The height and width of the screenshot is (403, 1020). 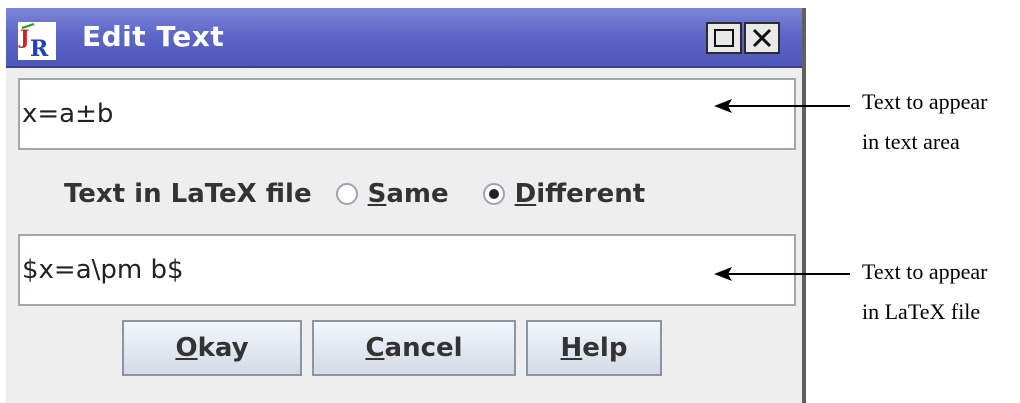 What do you see at coordinates (493, 194) in the screenshot?
I see `radio-different-indicator` at bounding box center [493, 194].